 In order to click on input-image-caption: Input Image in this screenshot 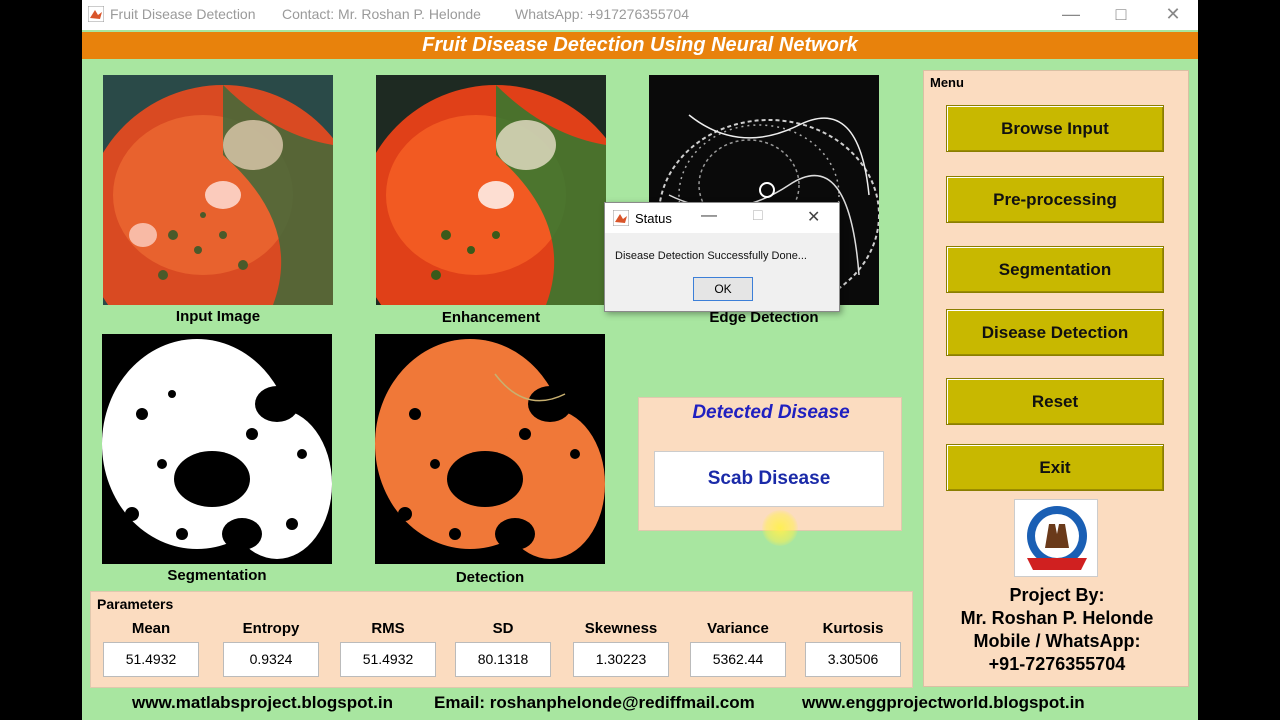, I will do `click(218, 316)`.